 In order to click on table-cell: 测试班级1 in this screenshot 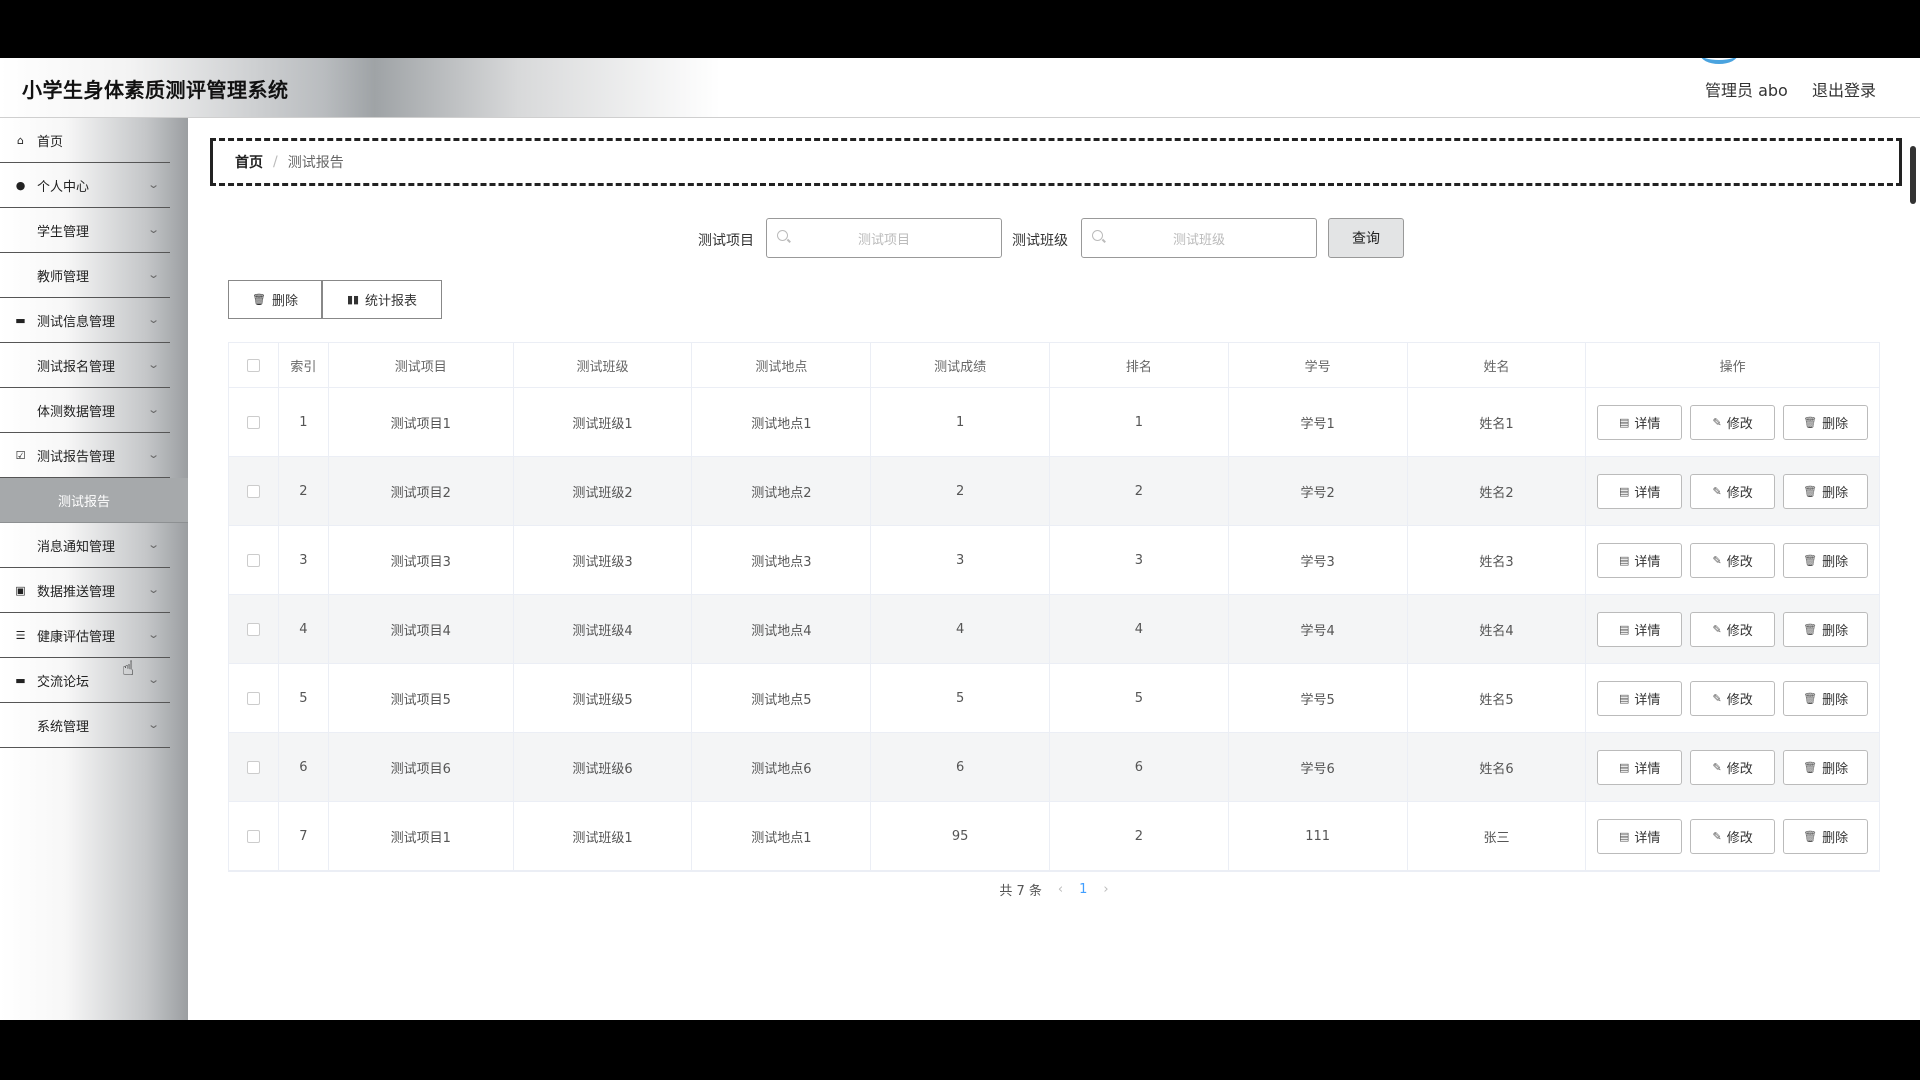, I will do `click(603, 422)`.